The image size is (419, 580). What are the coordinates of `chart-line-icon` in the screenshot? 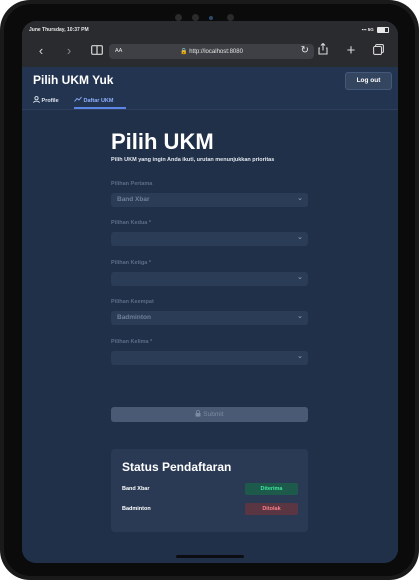 It's located at (79, 100).